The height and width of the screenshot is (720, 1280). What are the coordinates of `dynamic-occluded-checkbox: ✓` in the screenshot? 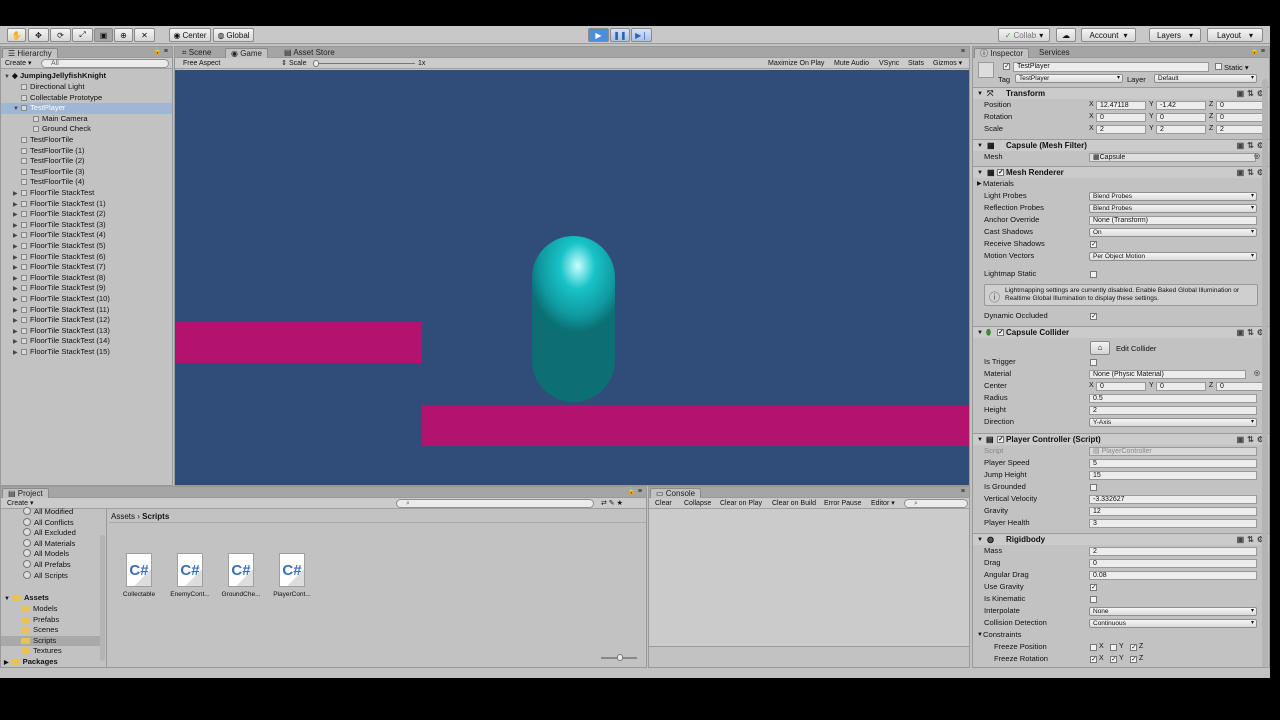 It's located at (1093, 316).